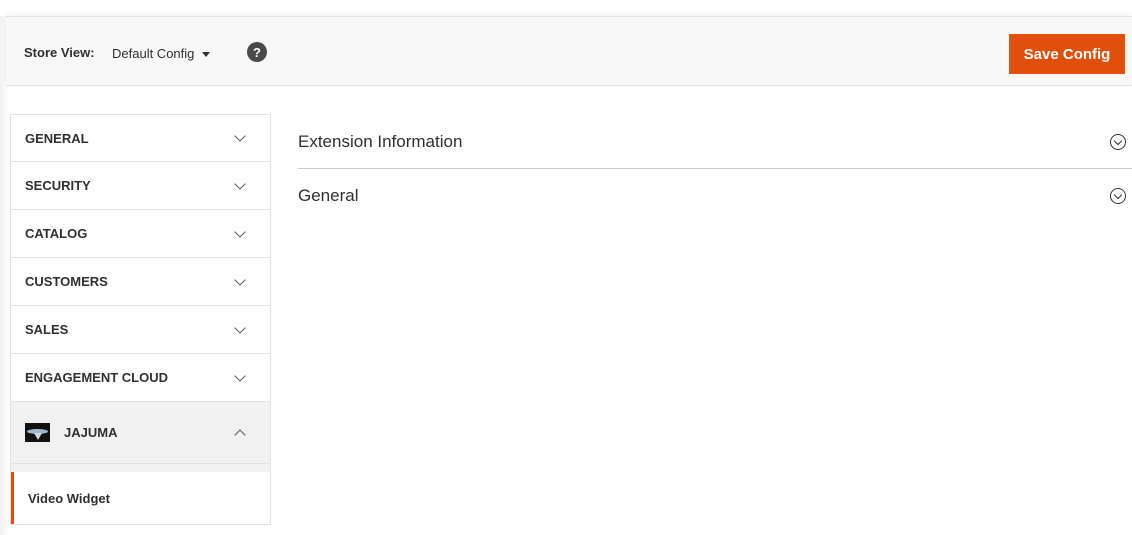 This screenshot has height=535, width=1132. What do you see at coordinates (91, 432) in the screenshot?
I see `sidebar-tab-label: JAJUMA` at bounding box center [91, 432].